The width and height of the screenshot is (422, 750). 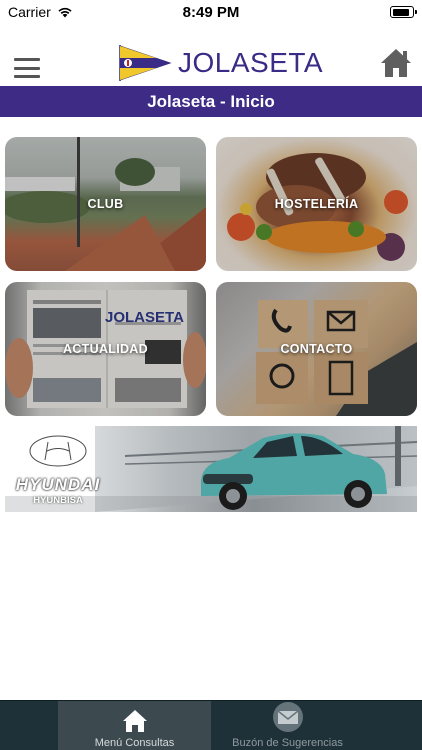 I want to click on hamburger-menu-button, so click(x=27, y=68).